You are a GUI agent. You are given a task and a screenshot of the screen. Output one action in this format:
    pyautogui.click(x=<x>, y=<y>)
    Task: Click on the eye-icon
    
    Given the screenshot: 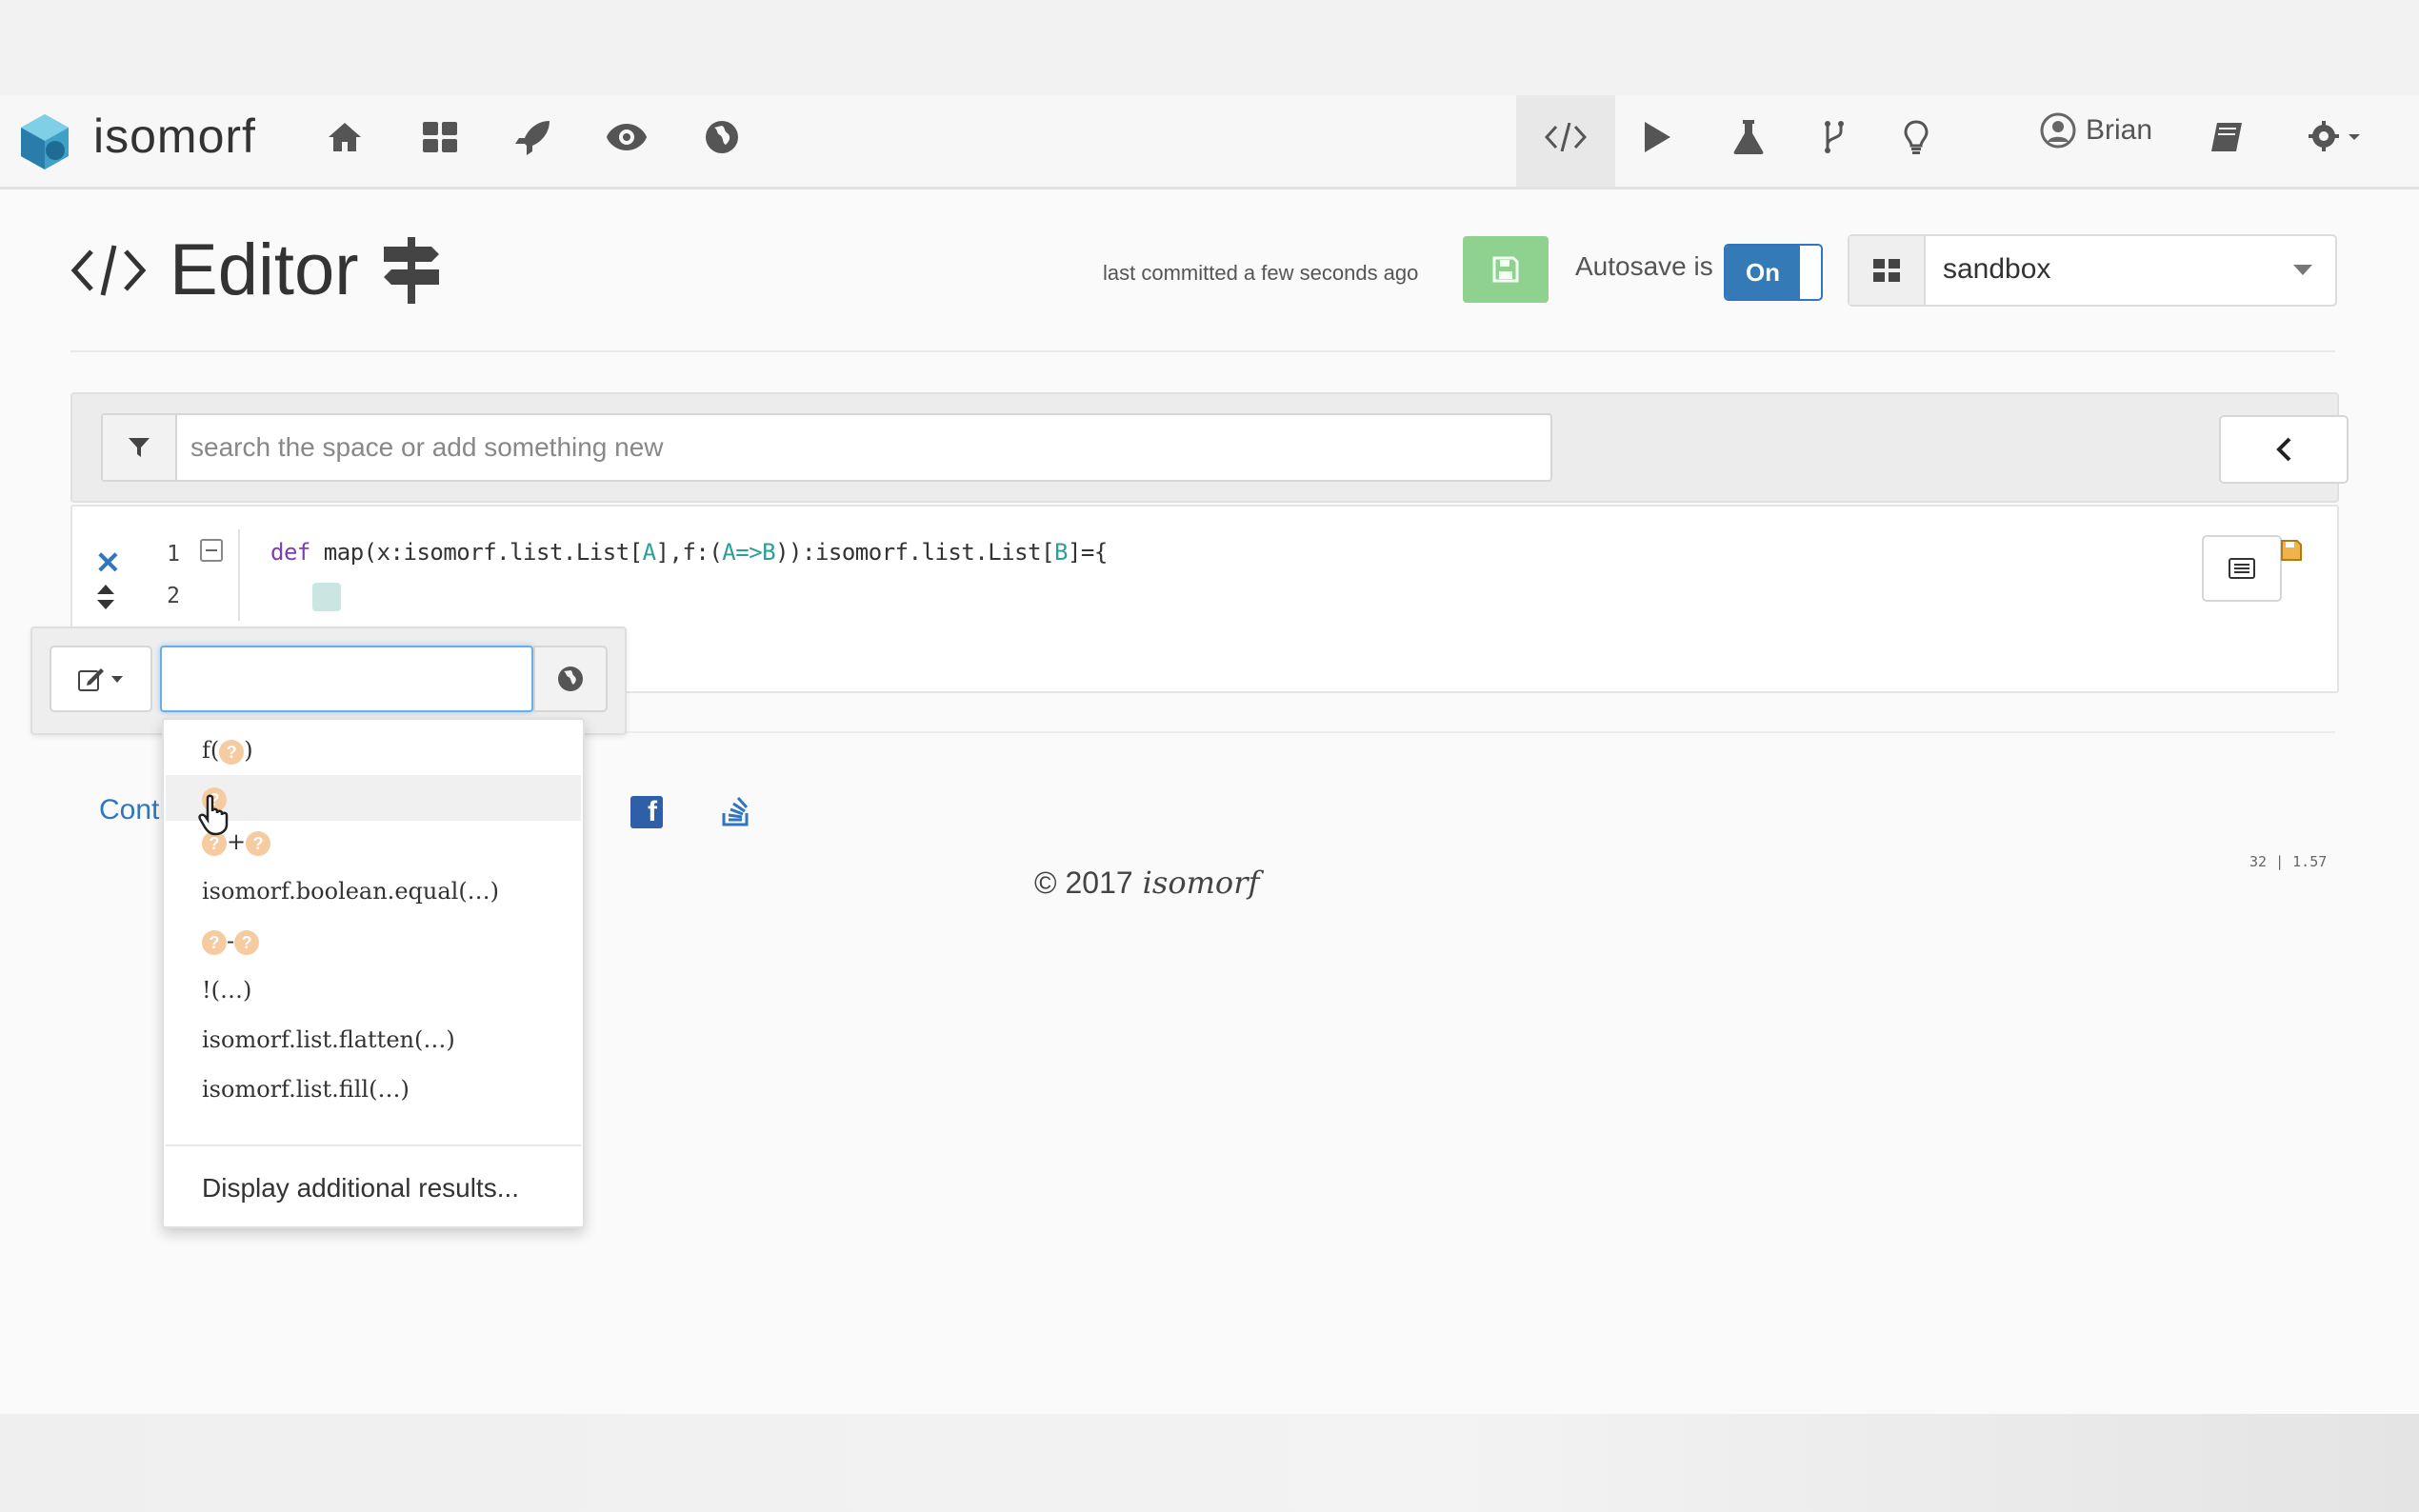 What is the action you would take?
    pyautogui.click(x=627, y=137)
    